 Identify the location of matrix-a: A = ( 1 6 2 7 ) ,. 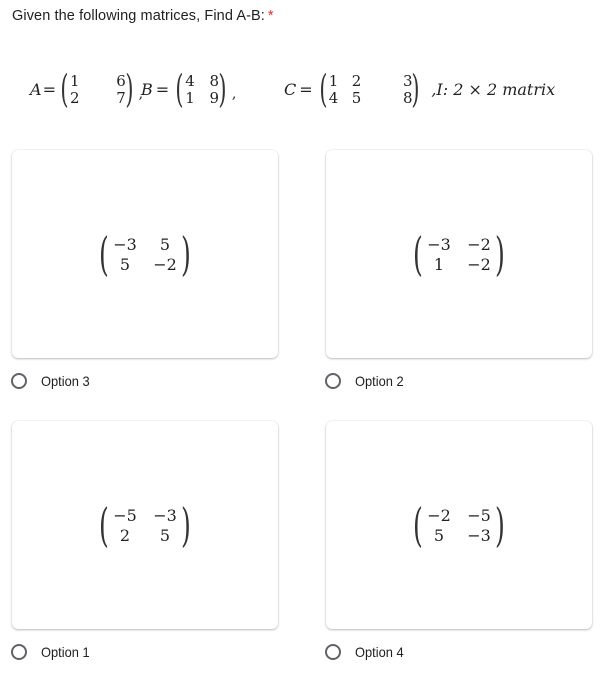
(86, 89).